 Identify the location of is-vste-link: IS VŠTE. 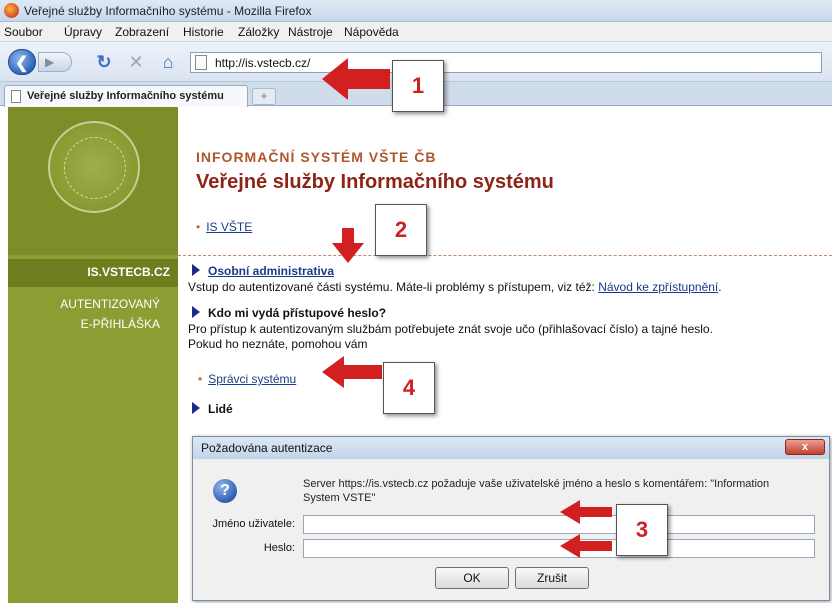
(229, 227).